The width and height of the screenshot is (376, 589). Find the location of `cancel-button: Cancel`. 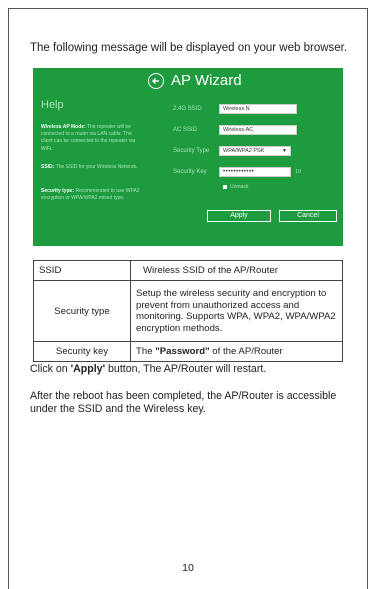

cancel-button: Cancel is located at coordinates (308, 216).